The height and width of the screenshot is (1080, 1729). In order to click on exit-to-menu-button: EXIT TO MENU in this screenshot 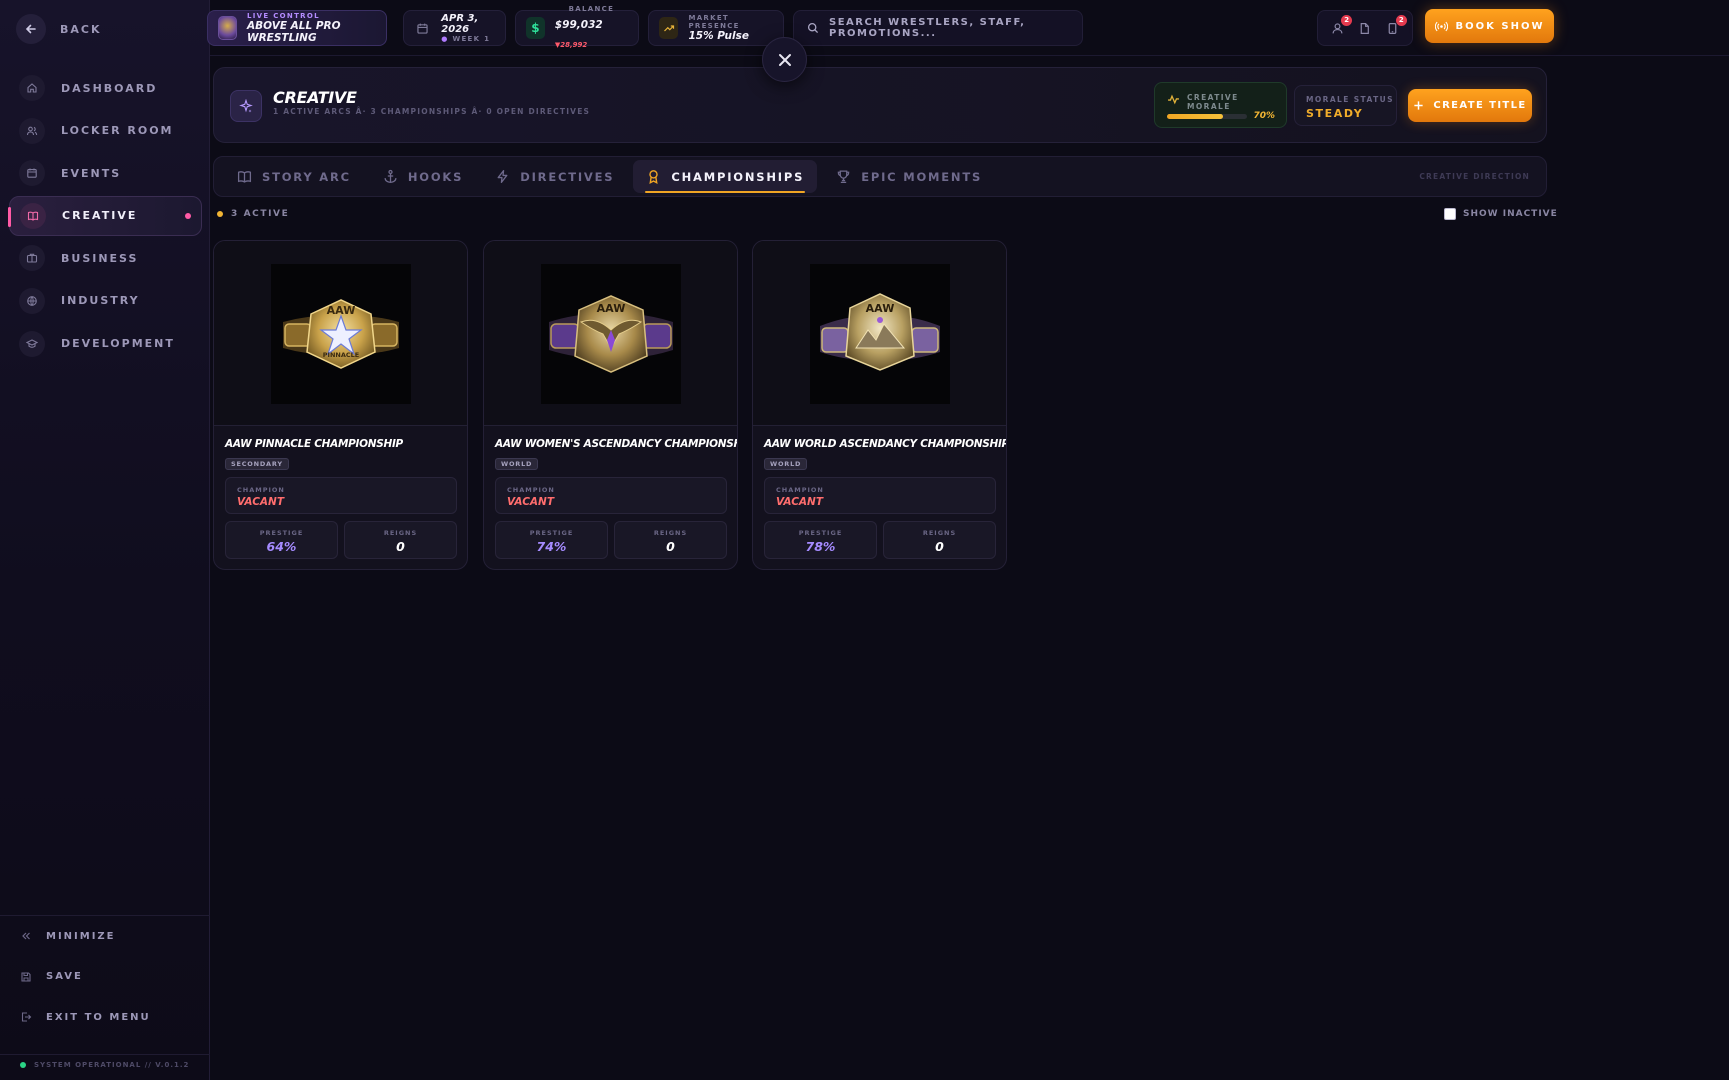, I will do `click(105, 1017)`.